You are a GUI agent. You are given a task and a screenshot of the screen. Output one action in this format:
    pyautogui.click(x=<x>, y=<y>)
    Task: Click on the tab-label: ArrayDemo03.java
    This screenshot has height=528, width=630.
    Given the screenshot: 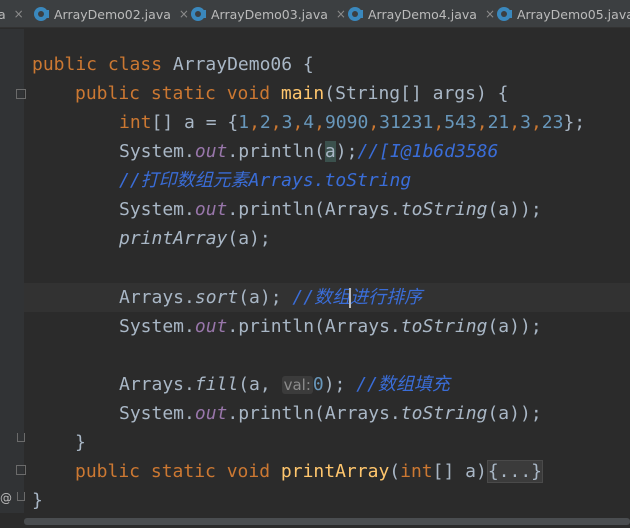 What is the action you would take?
    pyautogui.click(x=269, y=14)
    